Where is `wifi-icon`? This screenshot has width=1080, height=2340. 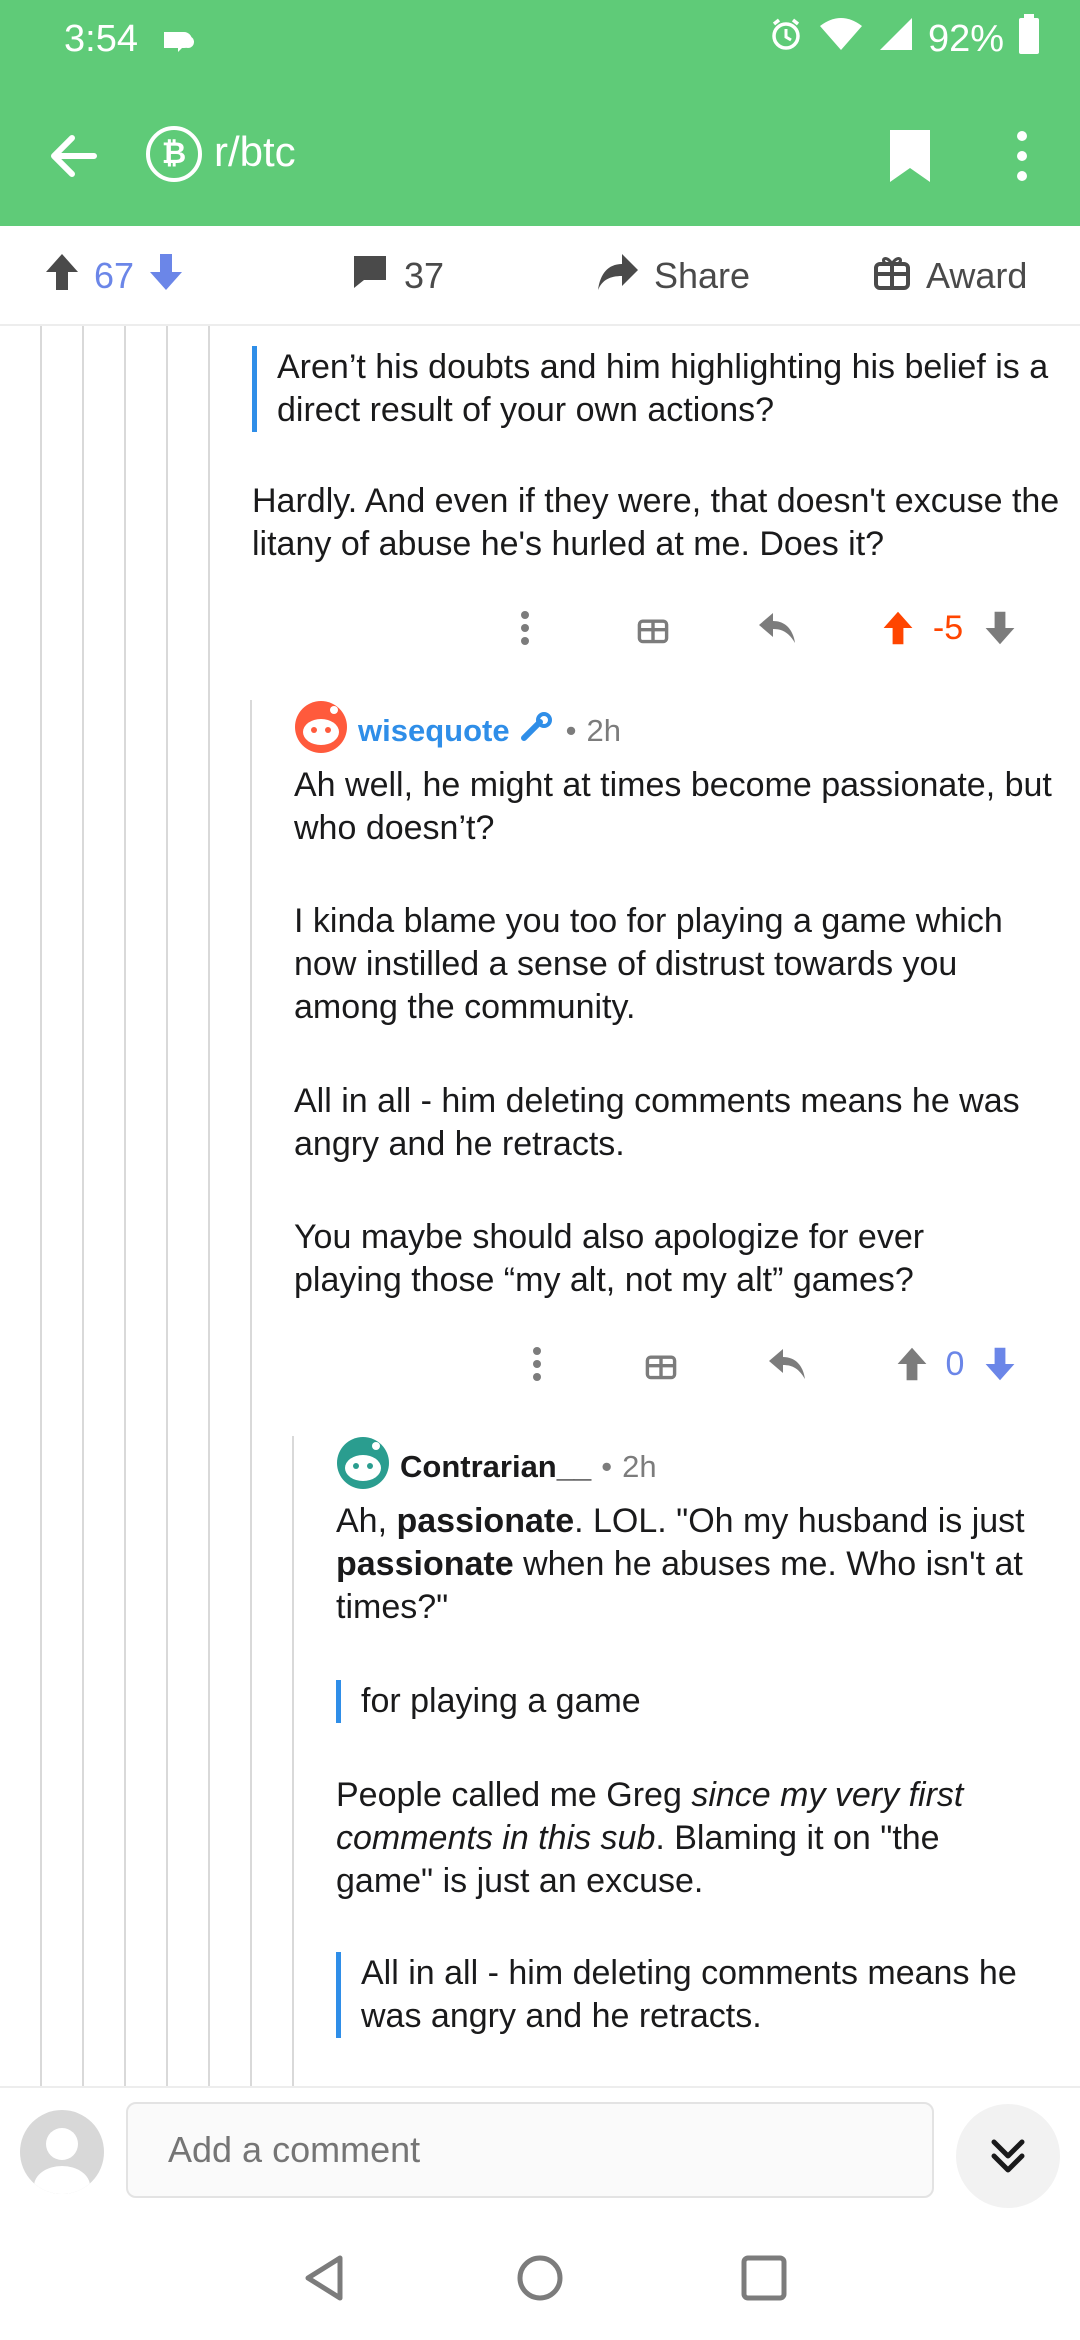
wifi-icon is located at coordinates (841, 39).